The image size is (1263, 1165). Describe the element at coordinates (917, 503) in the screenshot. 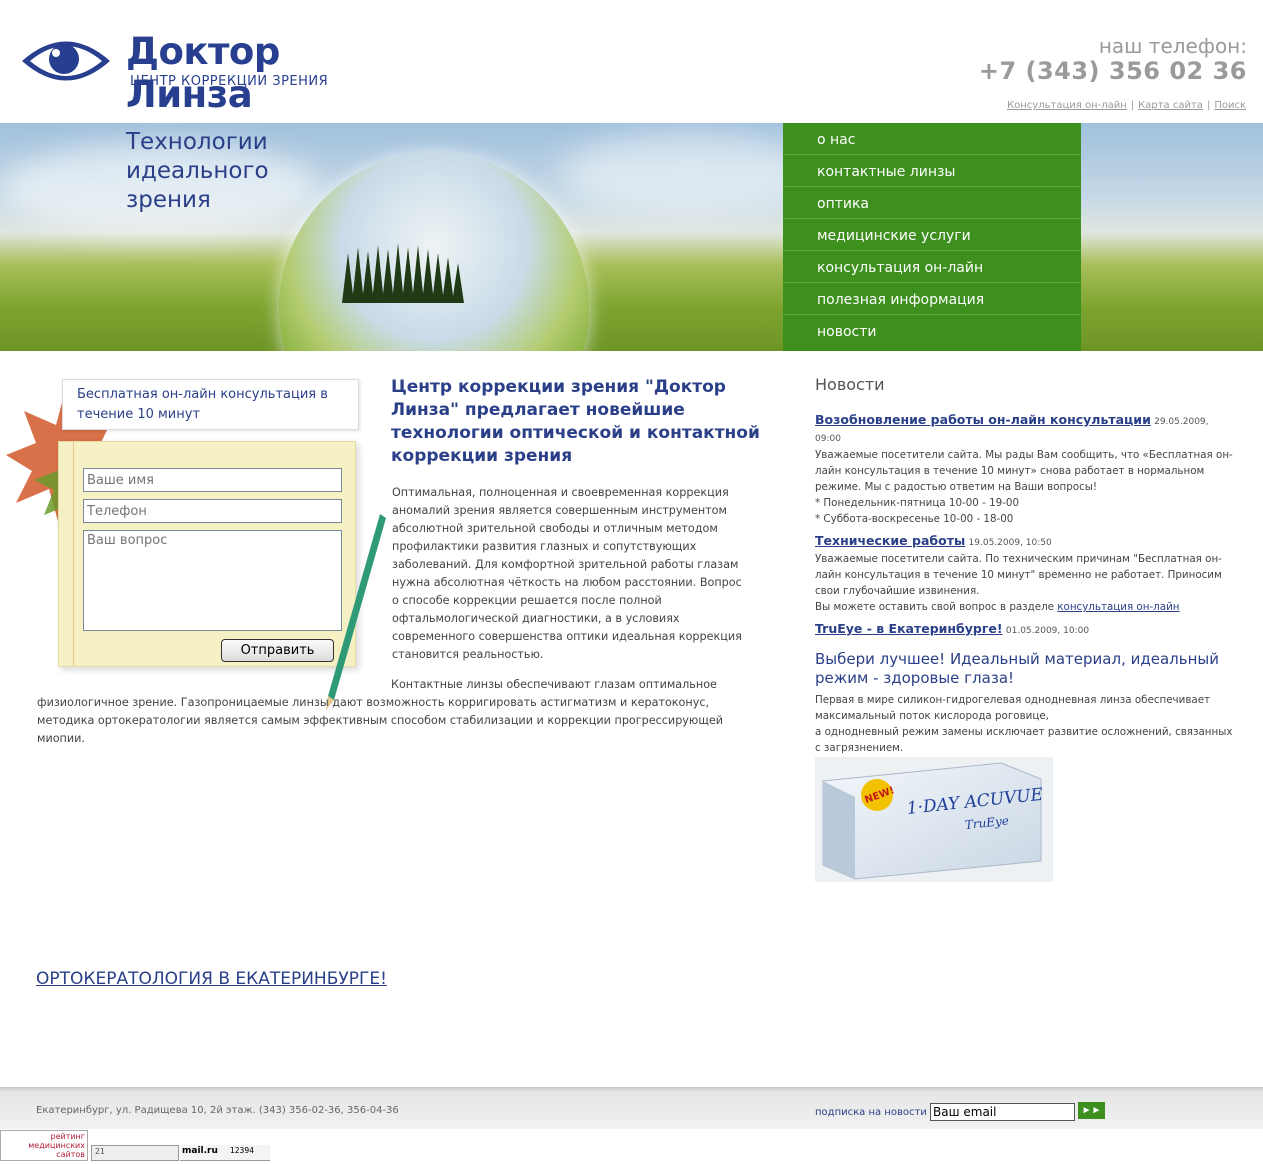

I see `news-text: * Понедельник-пятница 10-00 - 19-00` at that location.